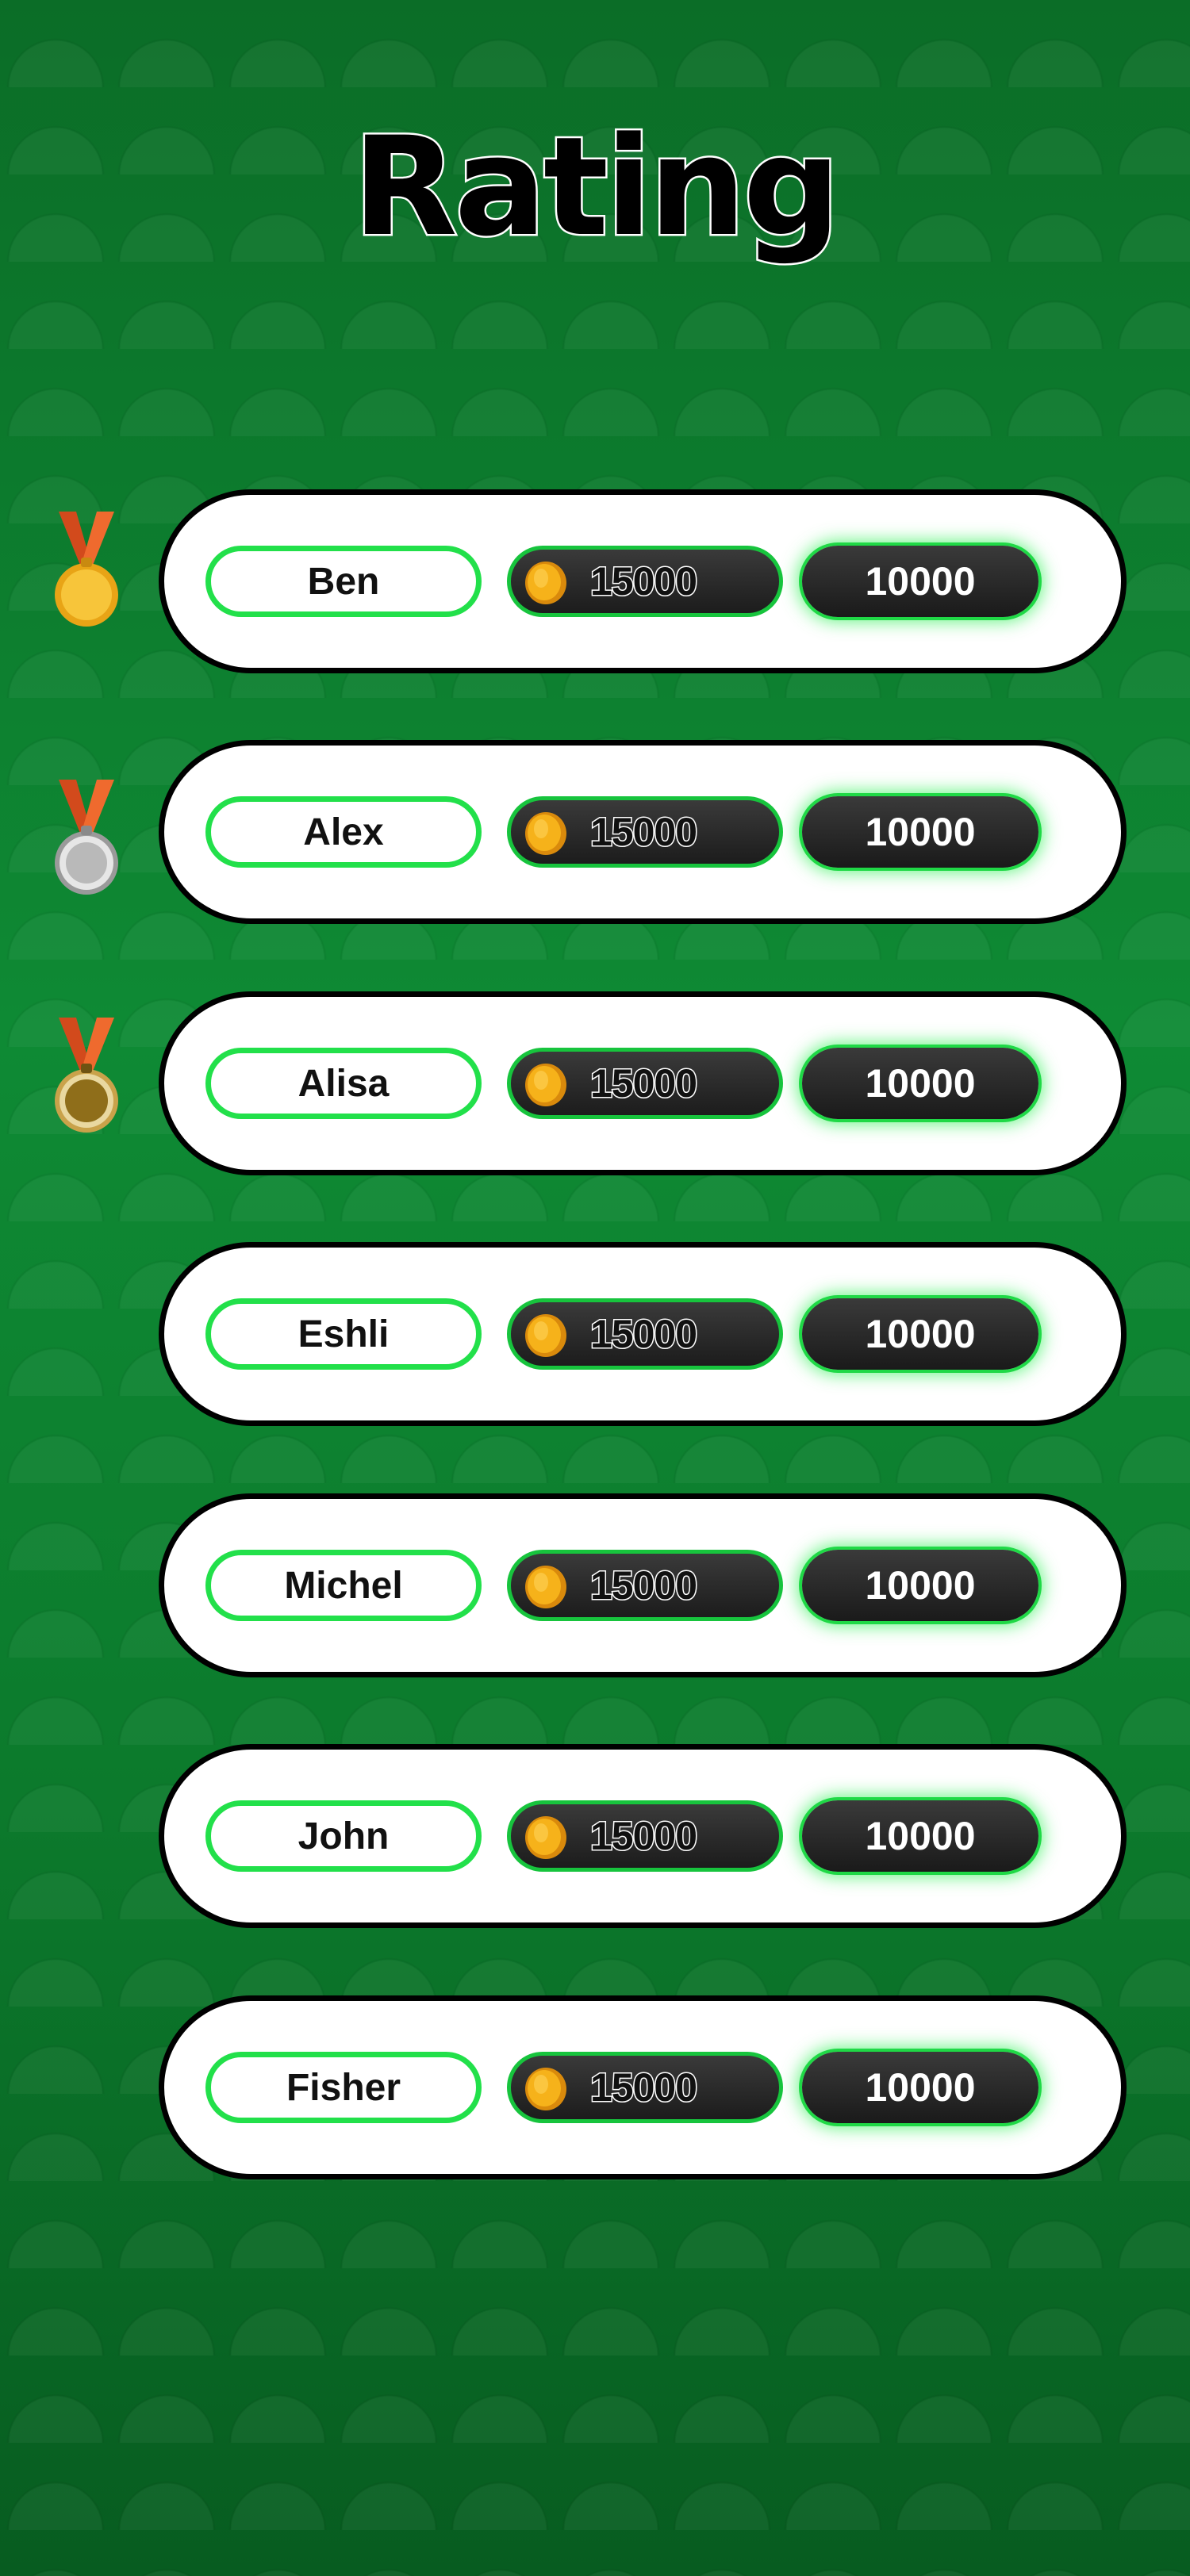 This screenshot has height=2576, width=1190. I want to click on rating-row: John 15000 10000, so click(643, 1836).